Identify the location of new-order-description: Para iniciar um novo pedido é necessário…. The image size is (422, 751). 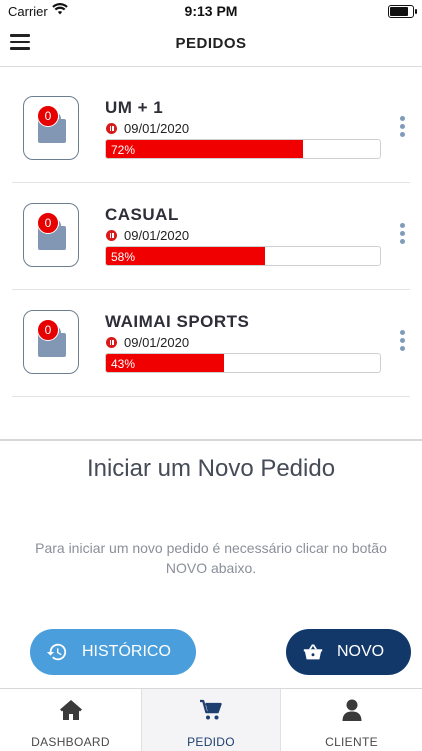
(211, 558).